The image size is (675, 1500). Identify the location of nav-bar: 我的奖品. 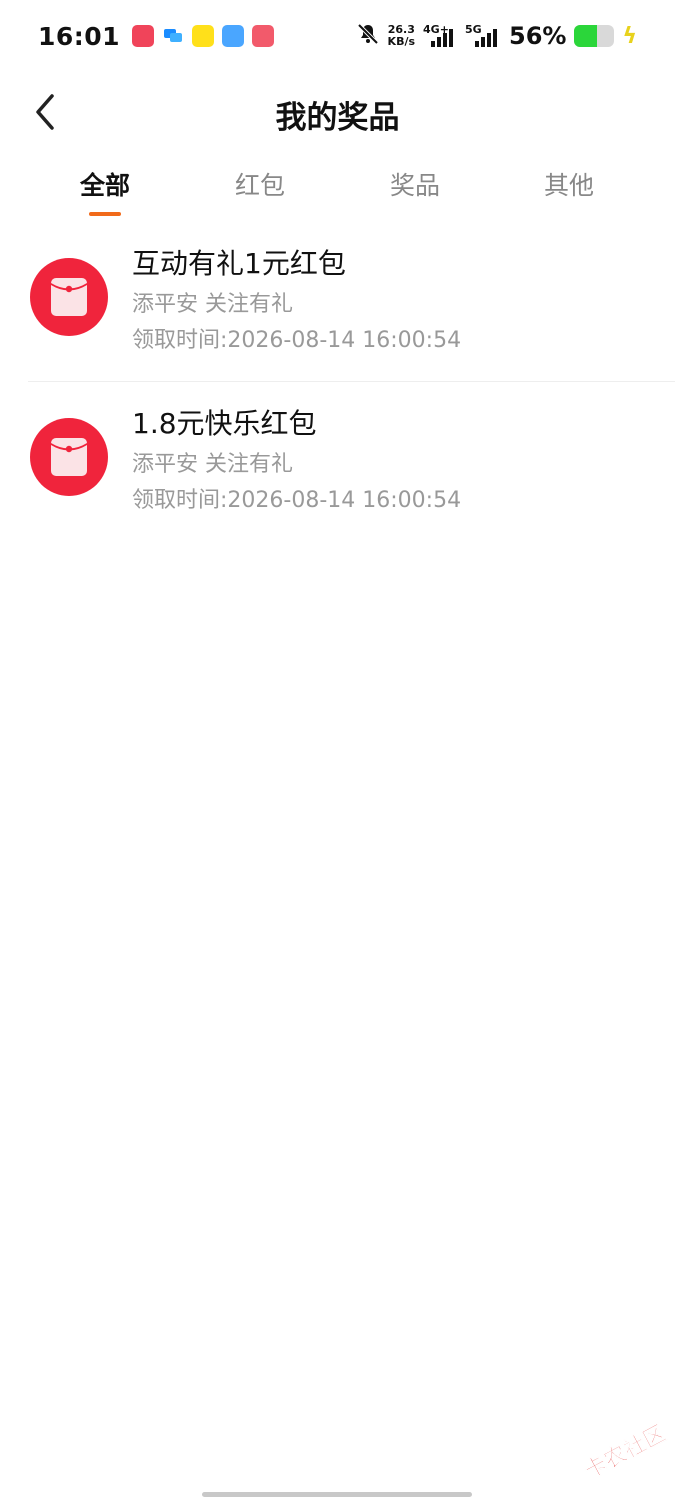
(337, 113).